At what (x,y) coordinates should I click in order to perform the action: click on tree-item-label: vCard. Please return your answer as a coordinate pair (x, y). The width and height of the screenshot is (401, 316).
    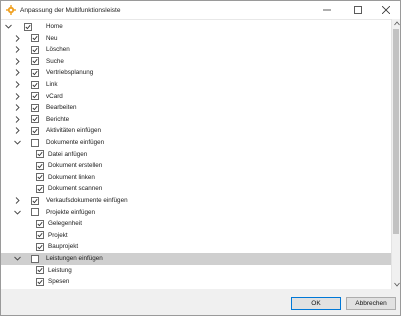
    Looking at the image, I should click on (54, 96).